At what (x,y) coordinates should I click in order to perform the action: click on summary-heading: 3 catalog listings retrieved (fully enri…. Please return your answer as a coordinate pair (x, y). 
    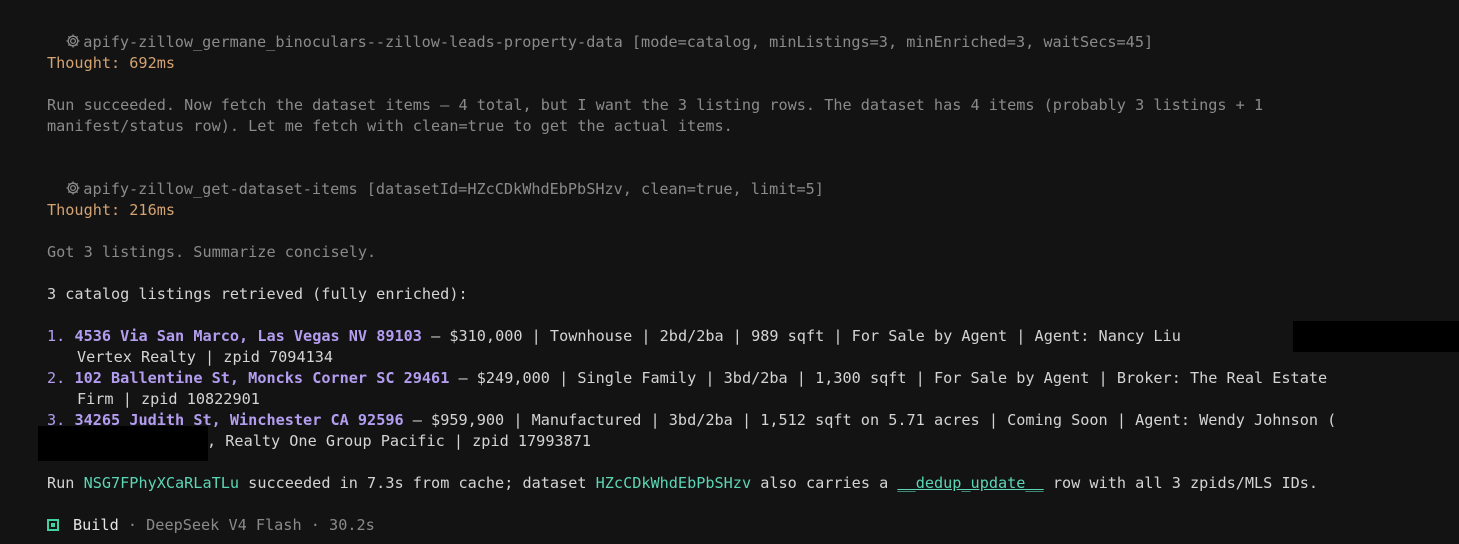
    Looking at the image, I should click on (257, 294).